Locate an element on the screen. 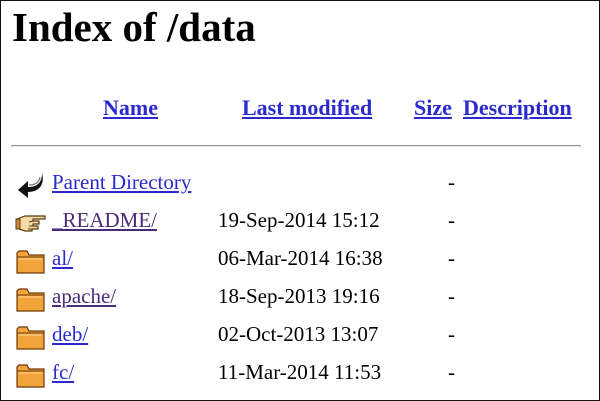 Image resolution: width=600 pixels, height=401 pixels. file-row-al: al/ 06-Mar-2014 16:38 - is located at coordinates (301, 260).